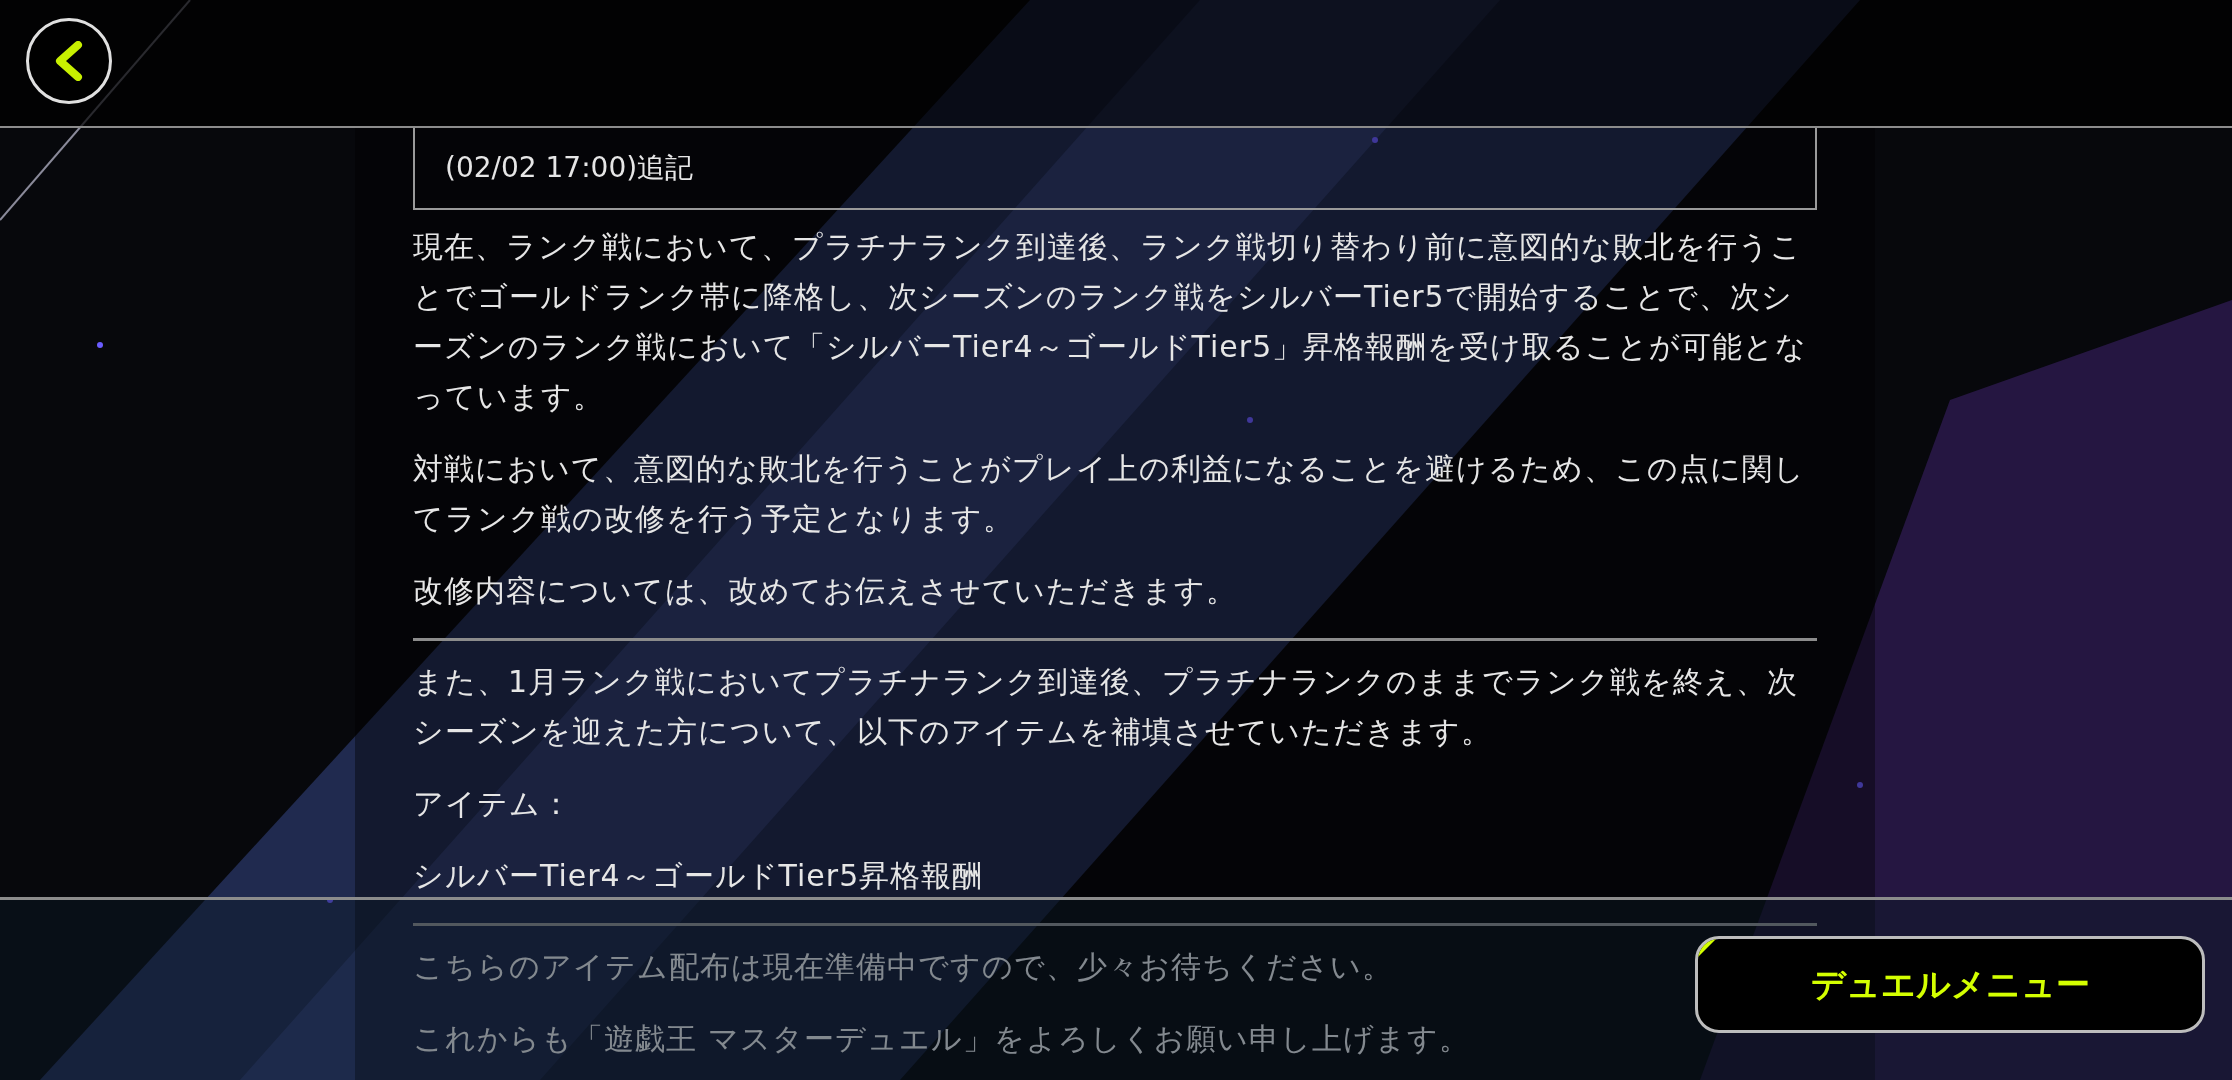 This screenshot has height=1080, width=2232. I want to click on notice-paragraph: アイテム：, so click(493, 804).